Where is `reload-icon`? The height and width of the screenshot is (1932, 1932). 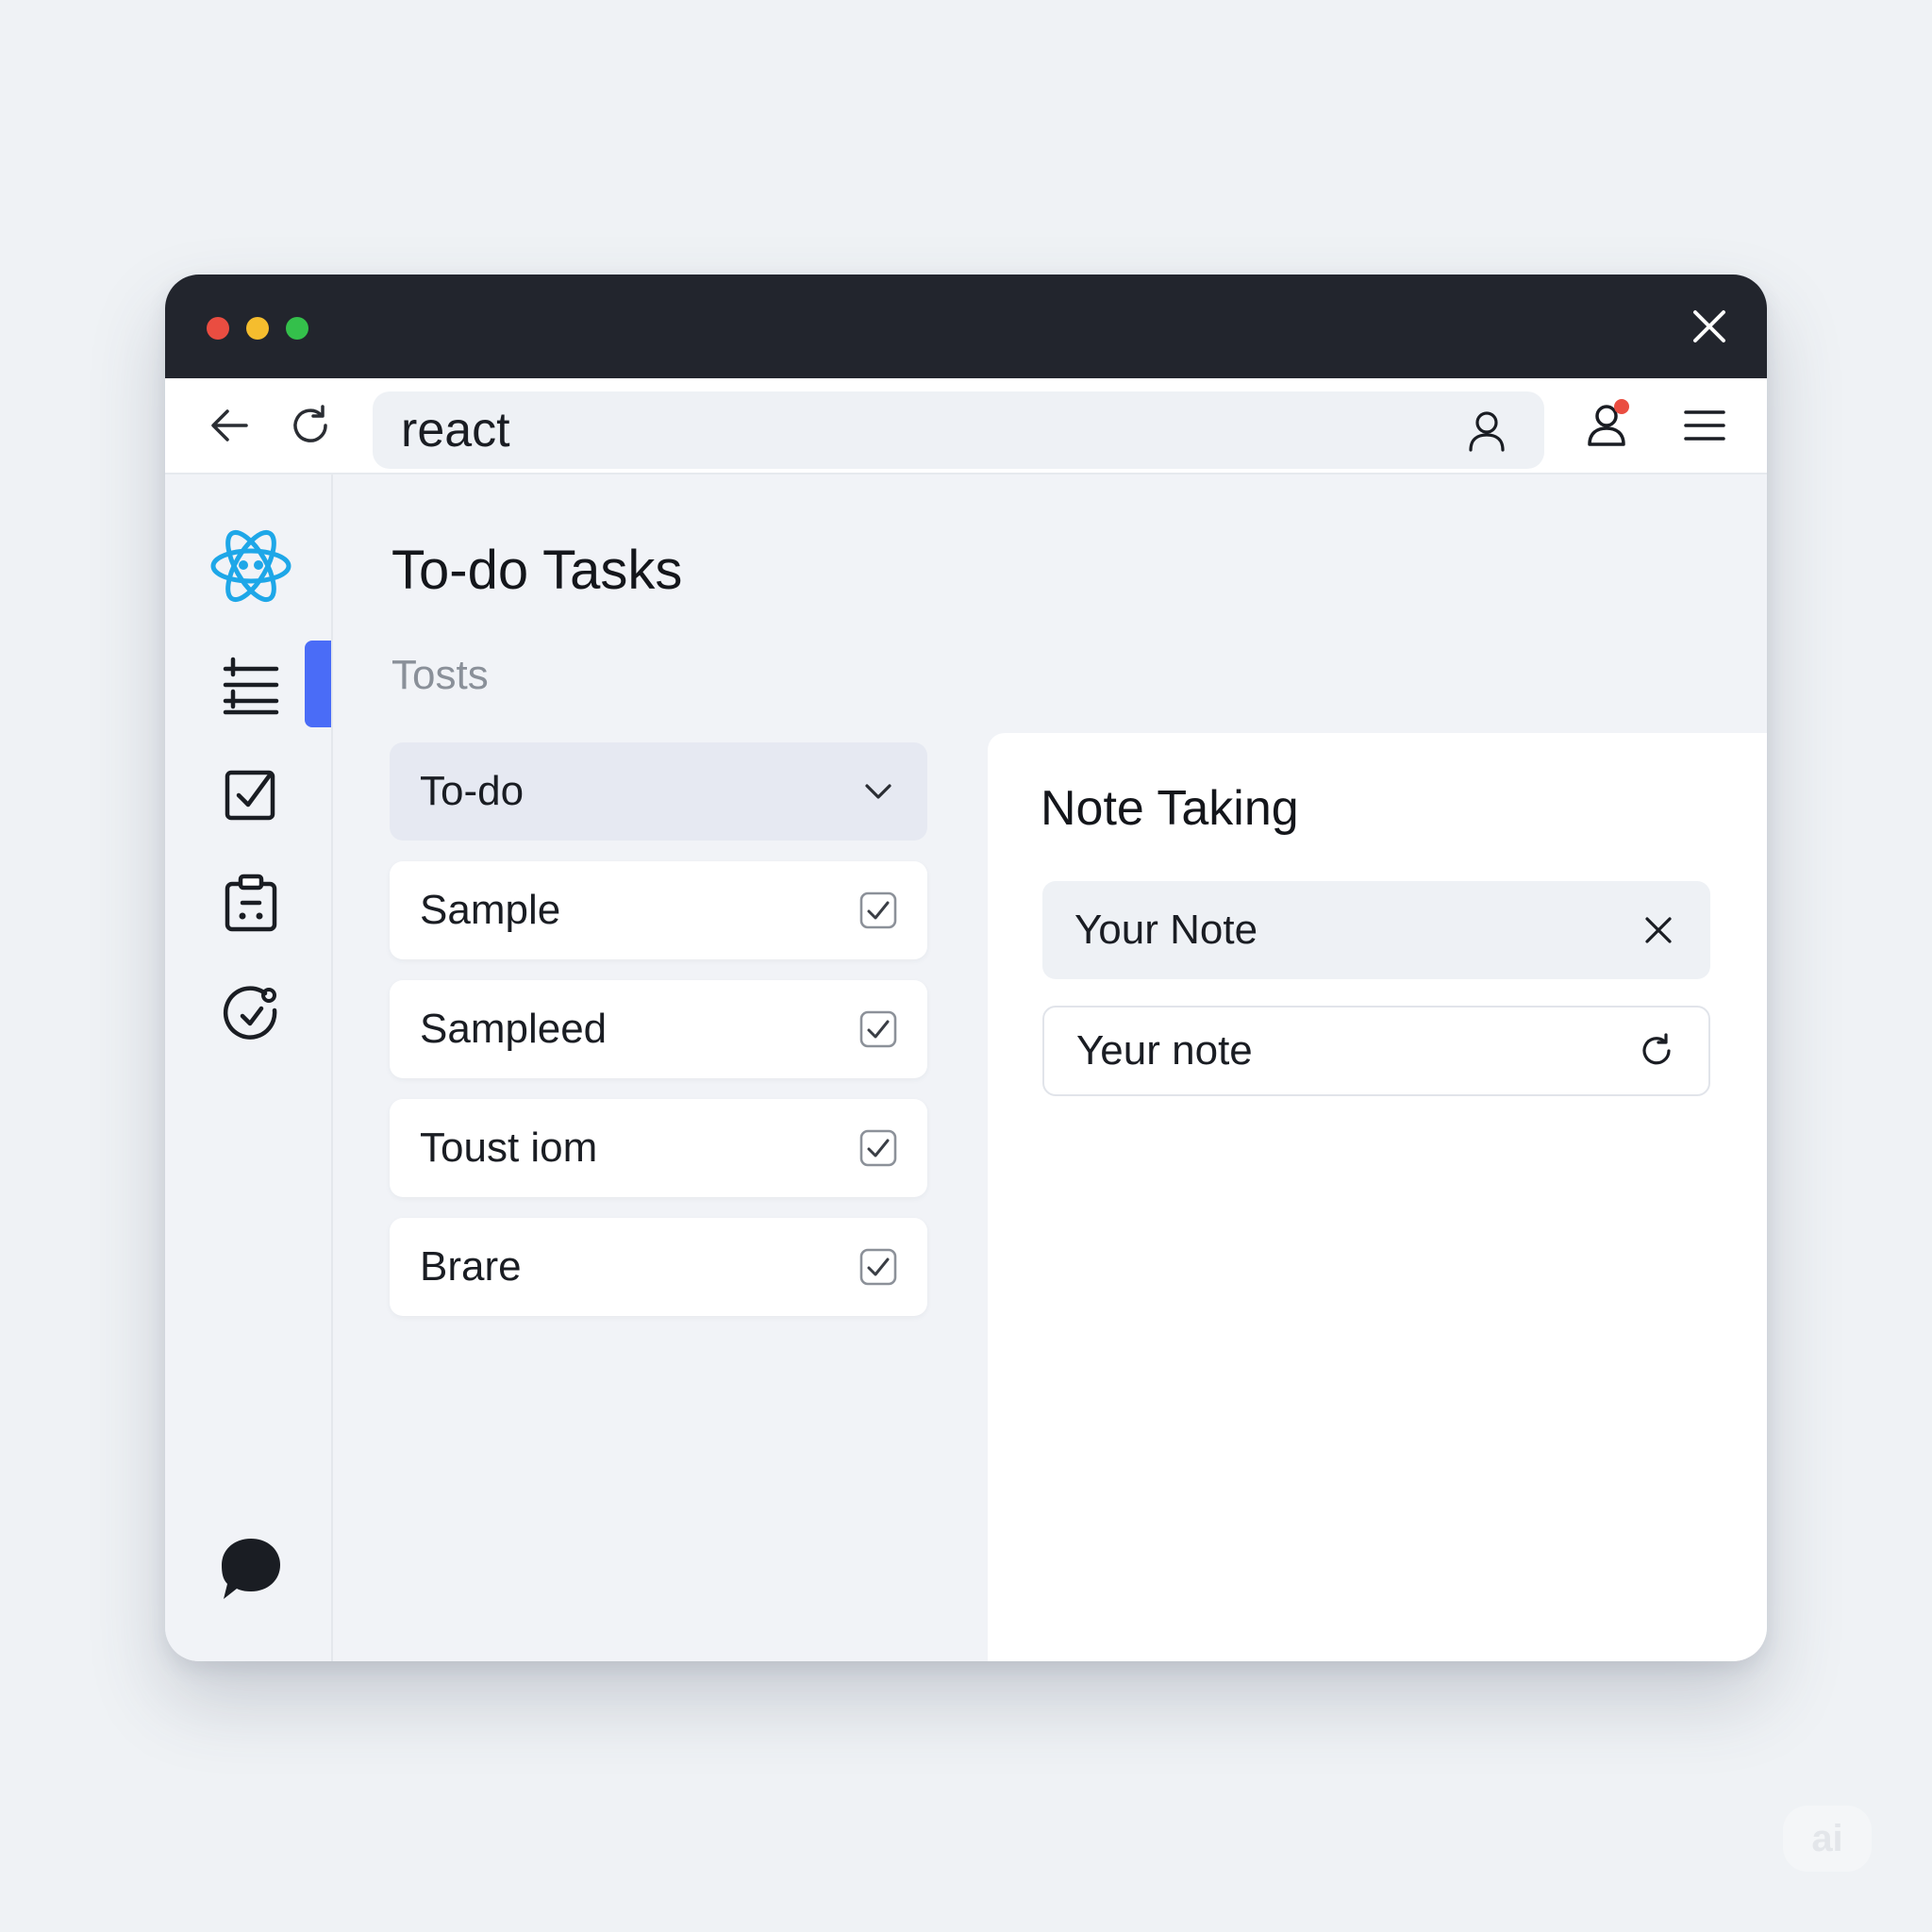 reload-icon is located at coordinates (310, 426).